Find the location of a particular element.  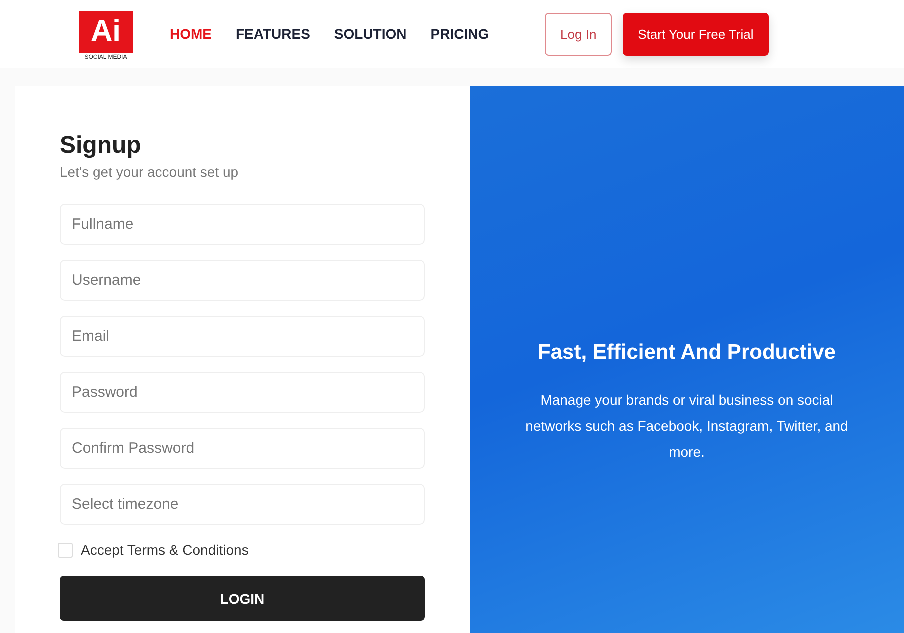

signup-title: Signup is located at coordinates (101, 146).